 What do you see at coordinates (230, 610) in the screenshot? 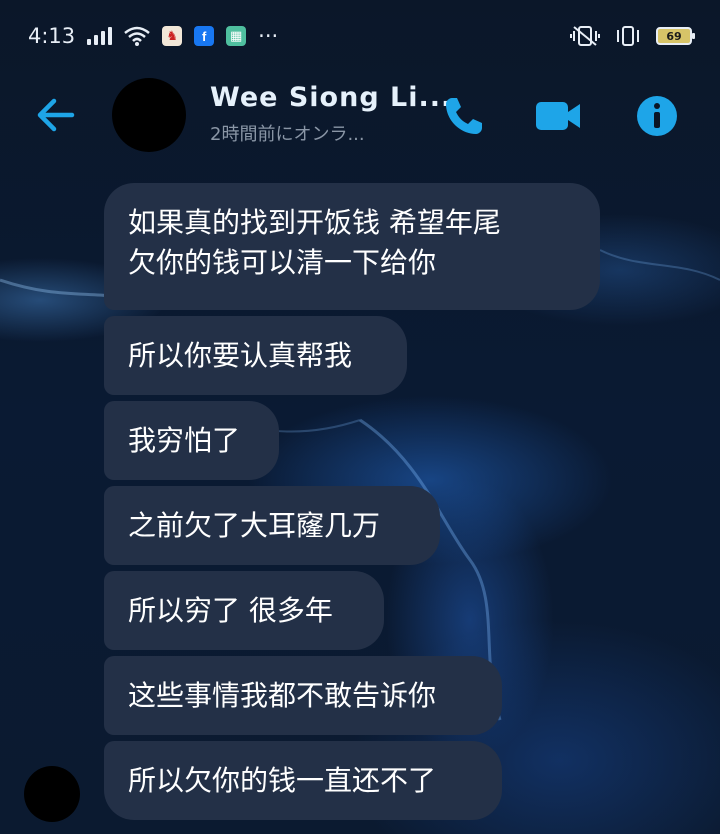
I see `message-text: 所以穷了 很多年` at bounding box center [230, 610].